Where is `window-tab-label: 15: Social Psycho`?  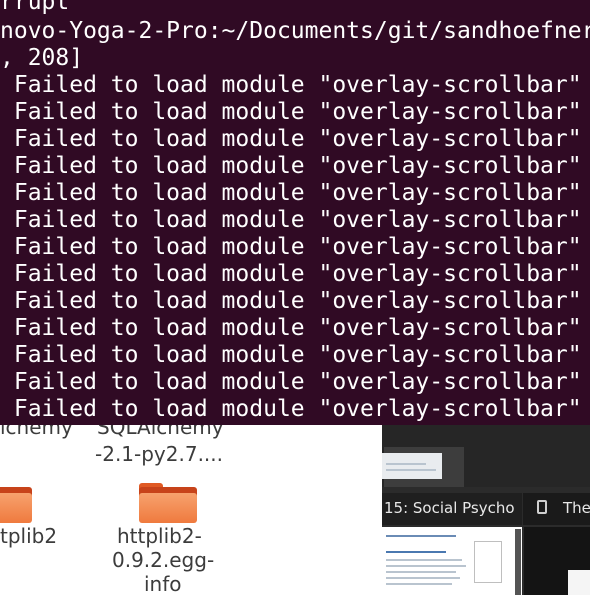 window-tab-label: 15: Social Psycho is located at coordinates (449, 508).